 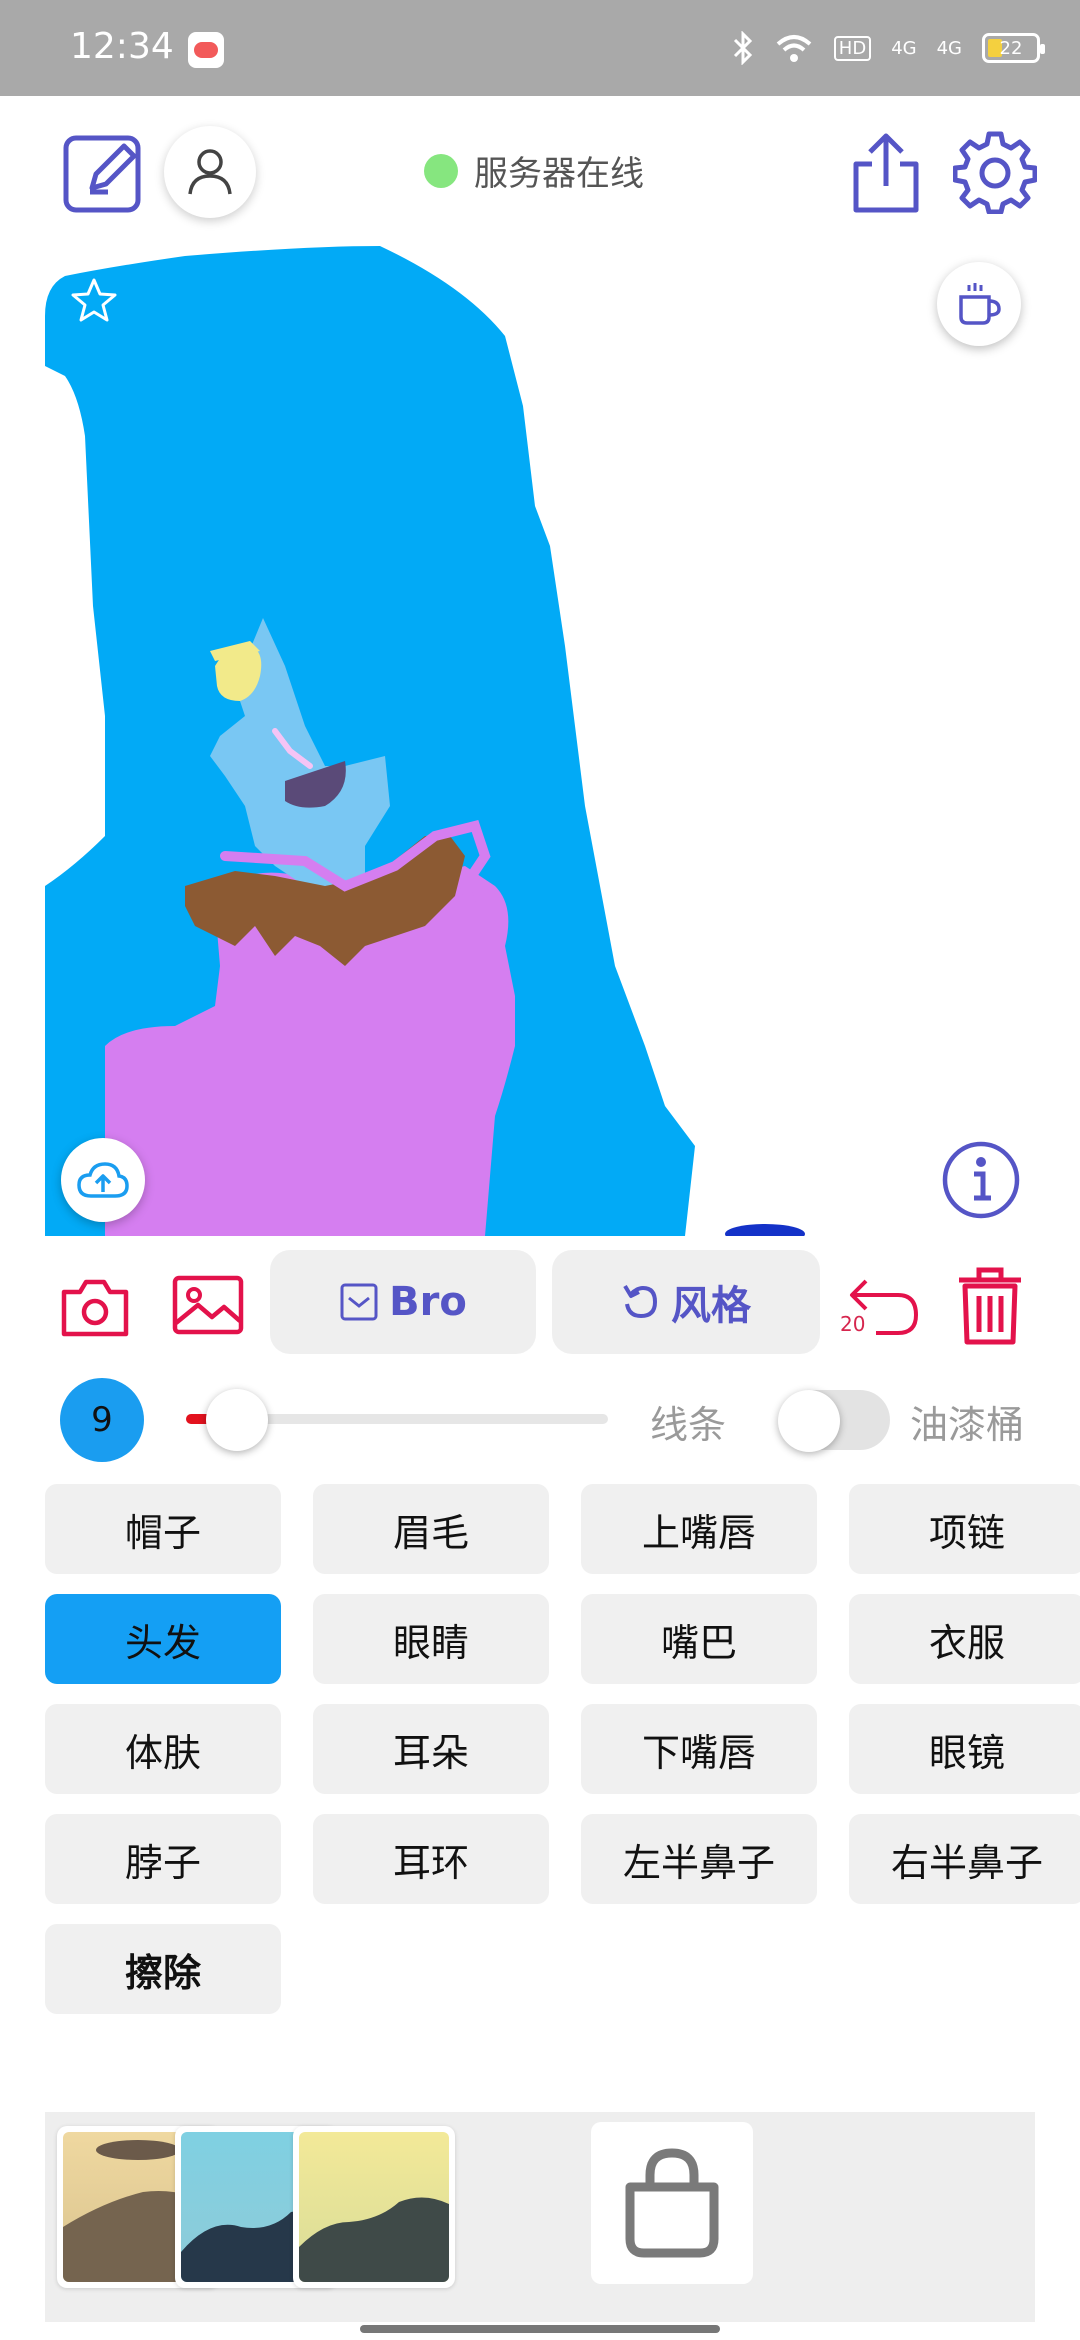 I want to click on paint-bucket-label: 油漆桶, so click(x=967, y=1425).